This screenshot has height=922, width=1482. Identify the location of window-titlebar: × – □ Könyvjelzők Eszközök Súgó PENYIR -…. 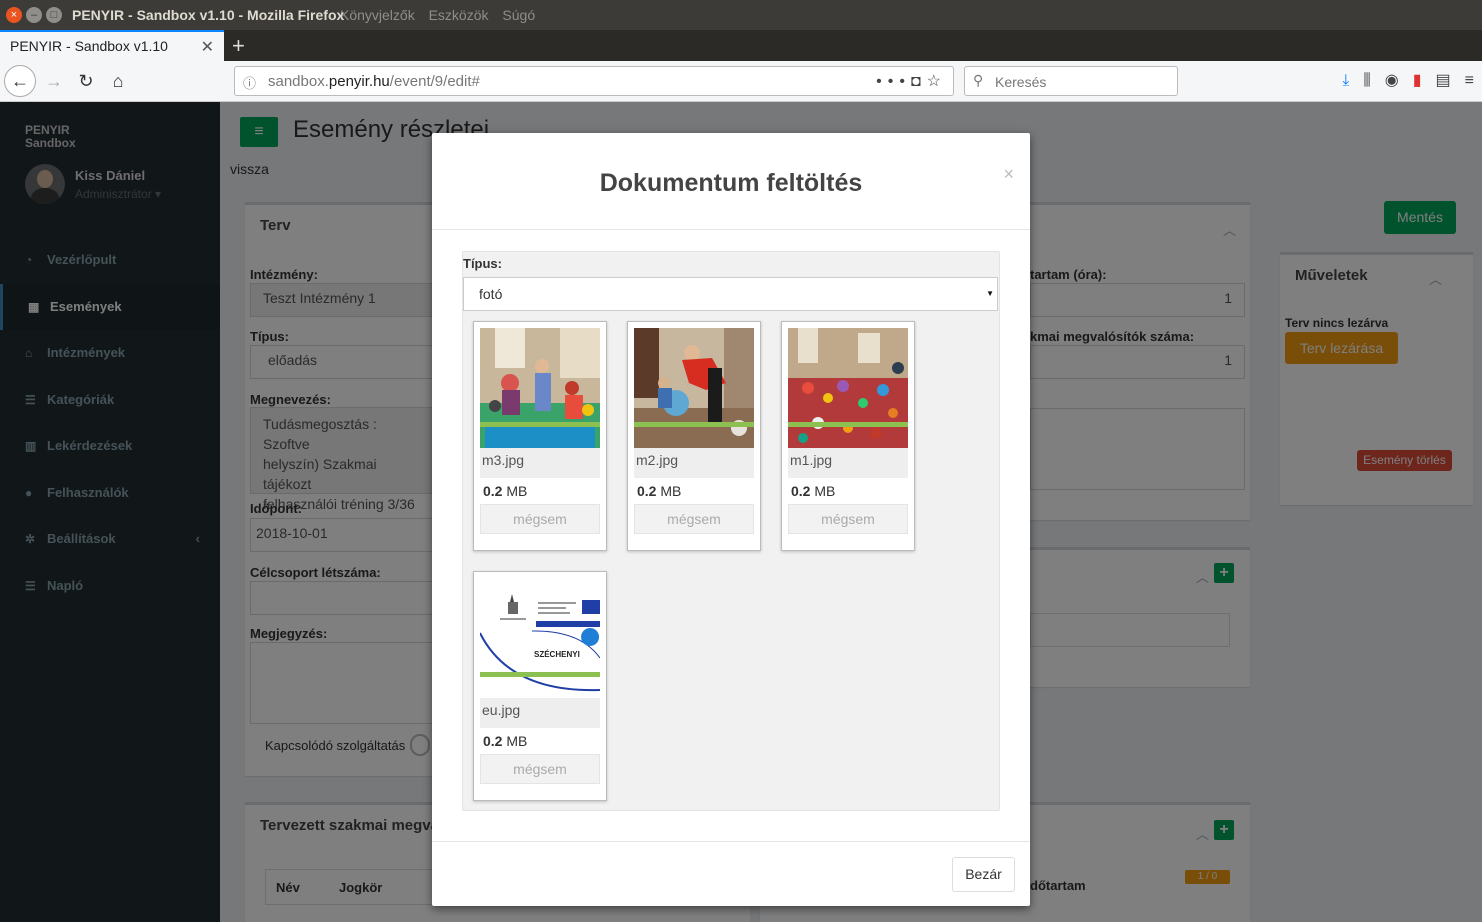
(741, 15).